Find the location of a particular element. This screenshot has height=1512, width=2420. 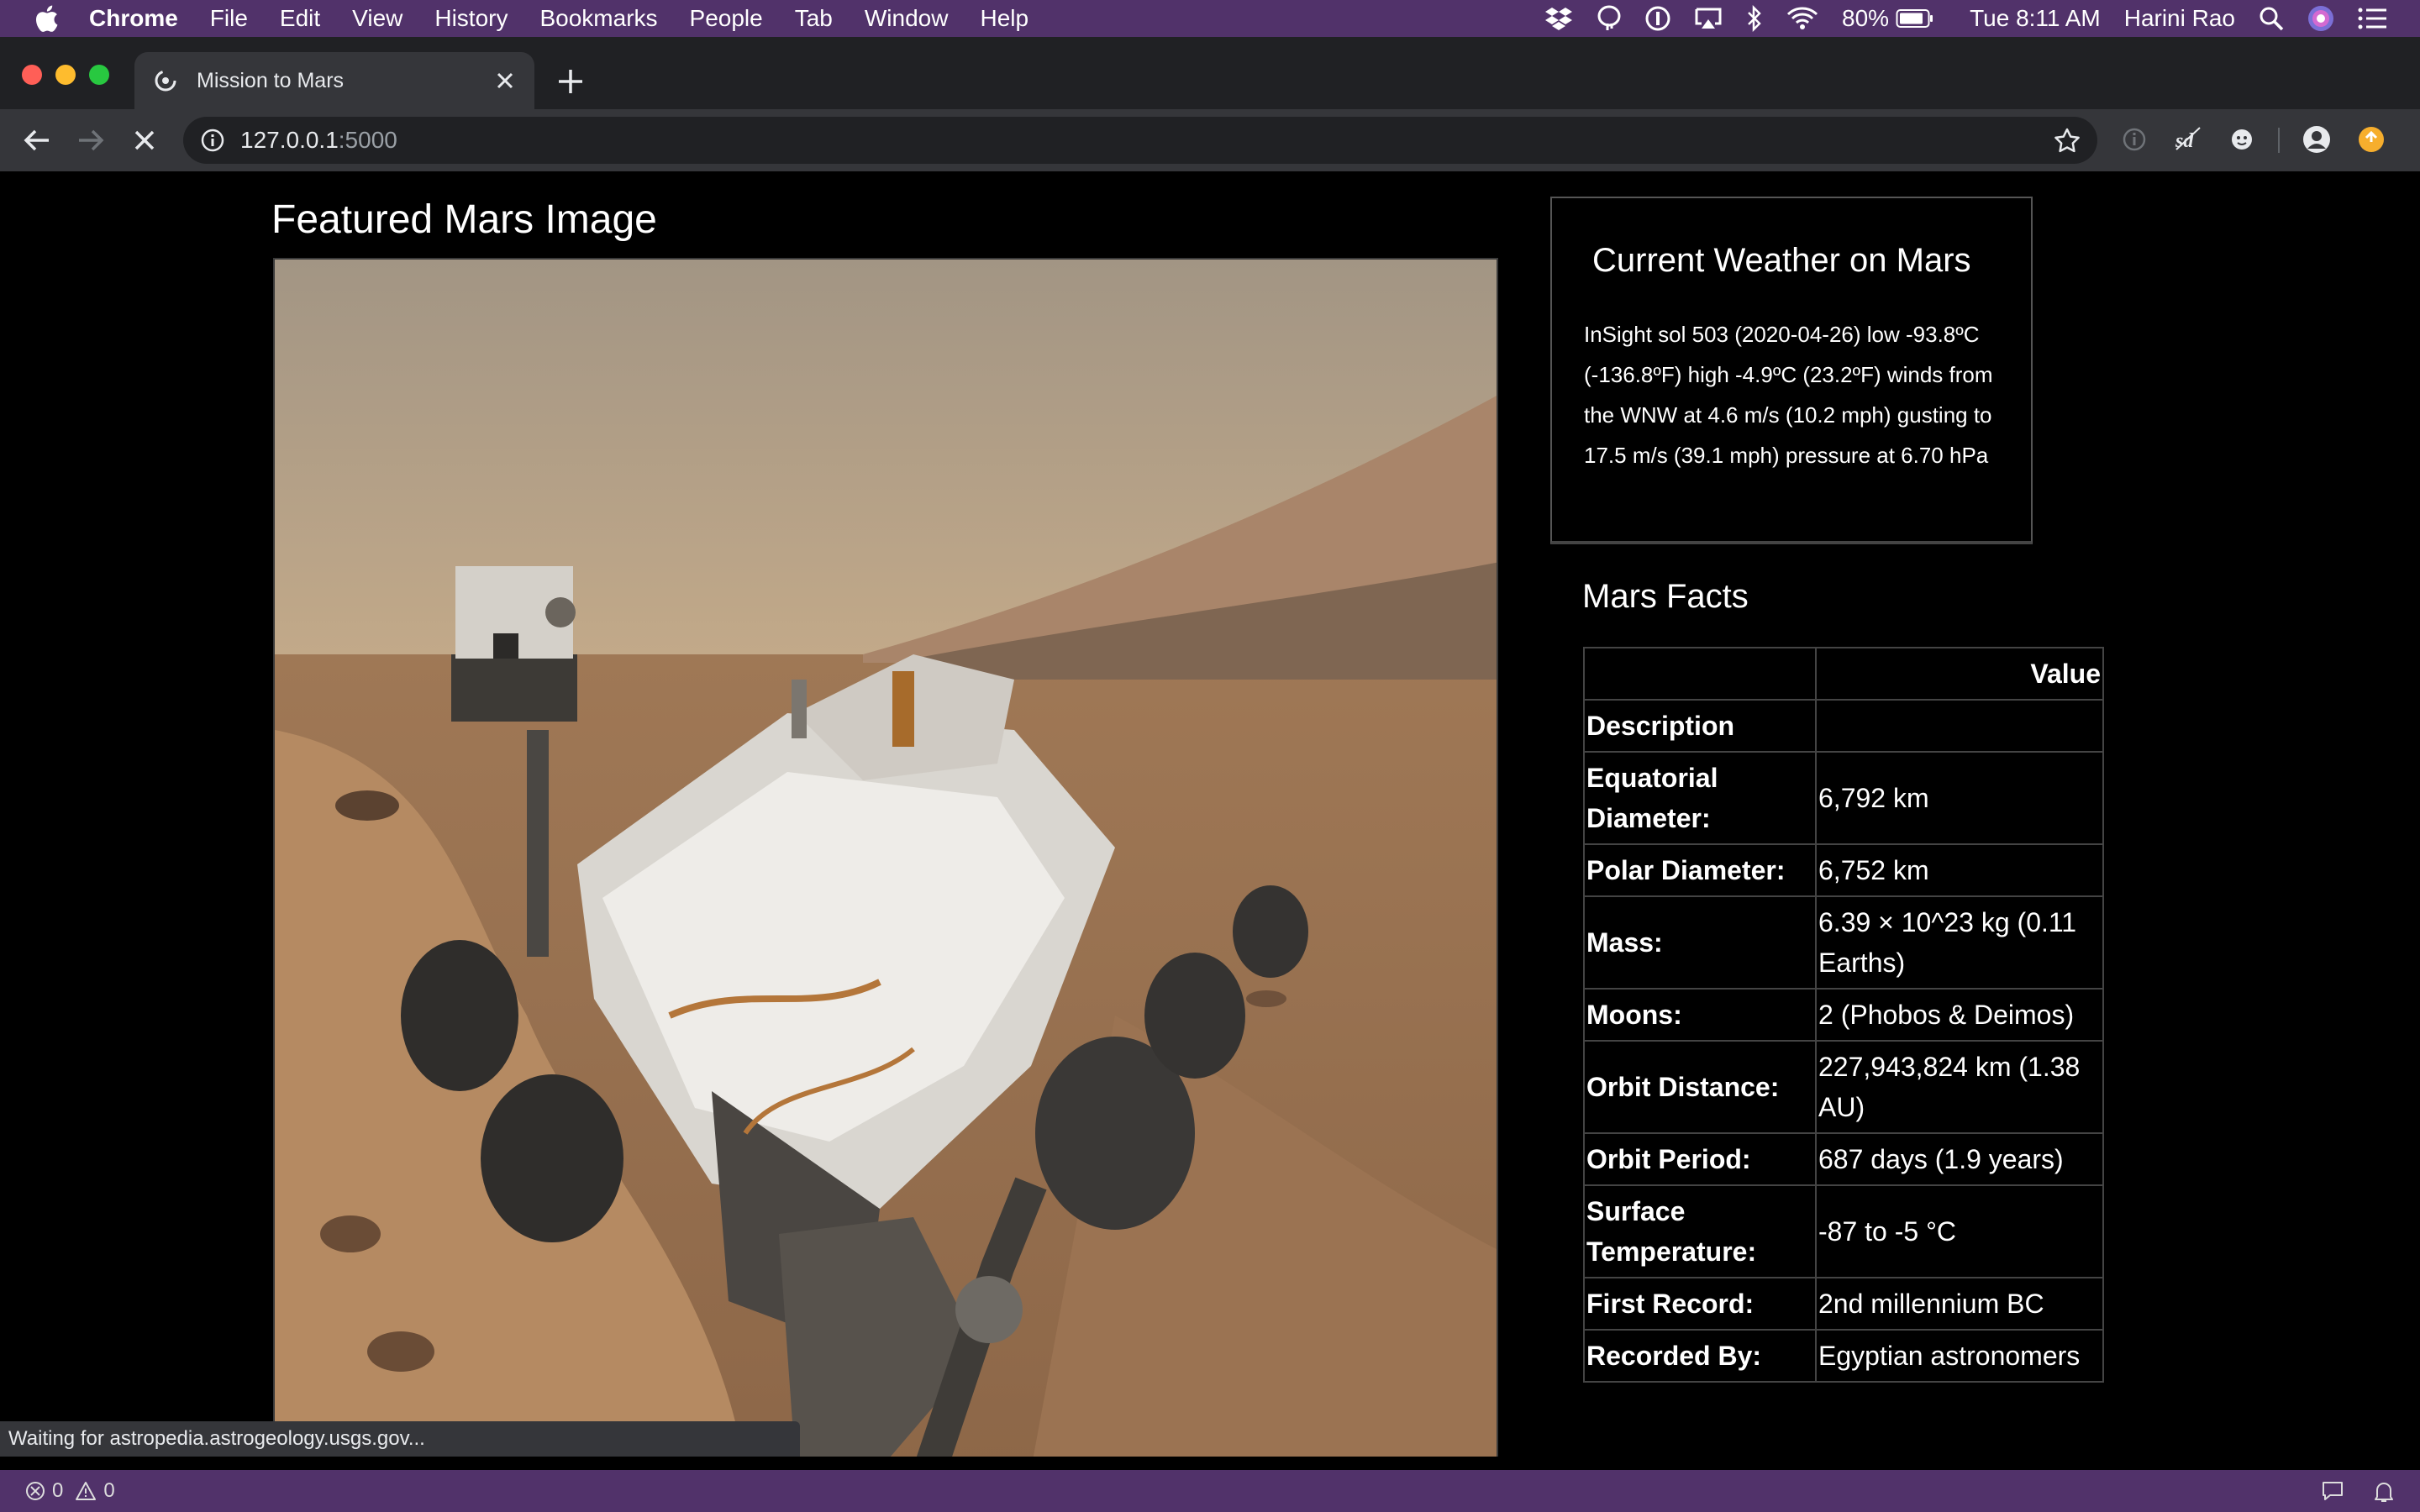

url-host: 127.0.0.1 is located at coordinates (289, 140).